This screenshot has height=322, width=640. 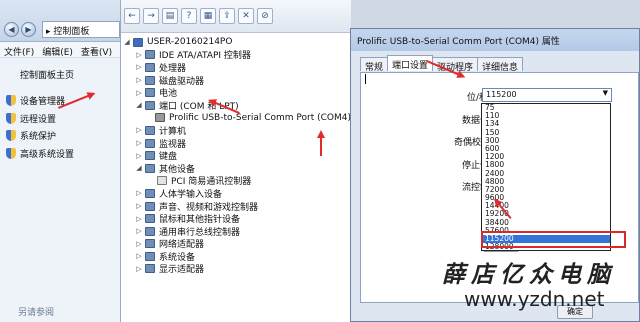 I want to click on task-device-manager: 设备管理器, so click(x=35, y=100).